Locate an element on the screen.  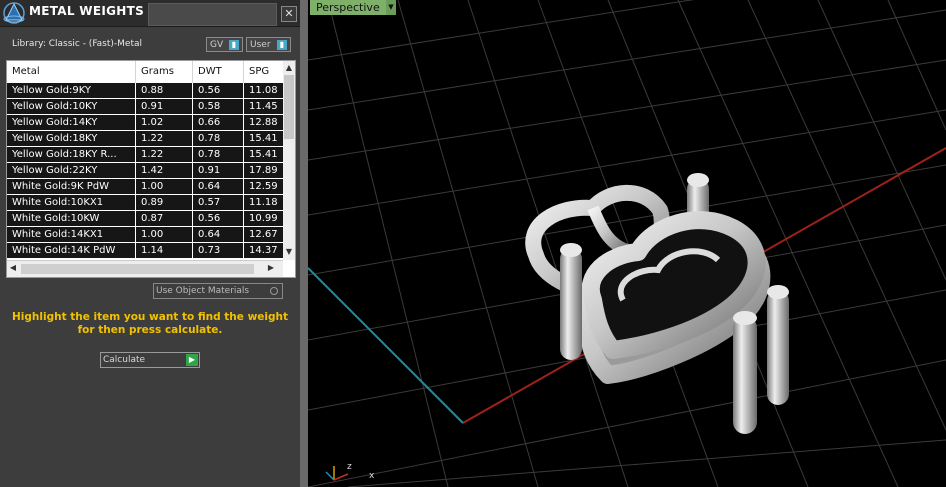
cell-grams: 0.87 is located at coordinates (164, 218).